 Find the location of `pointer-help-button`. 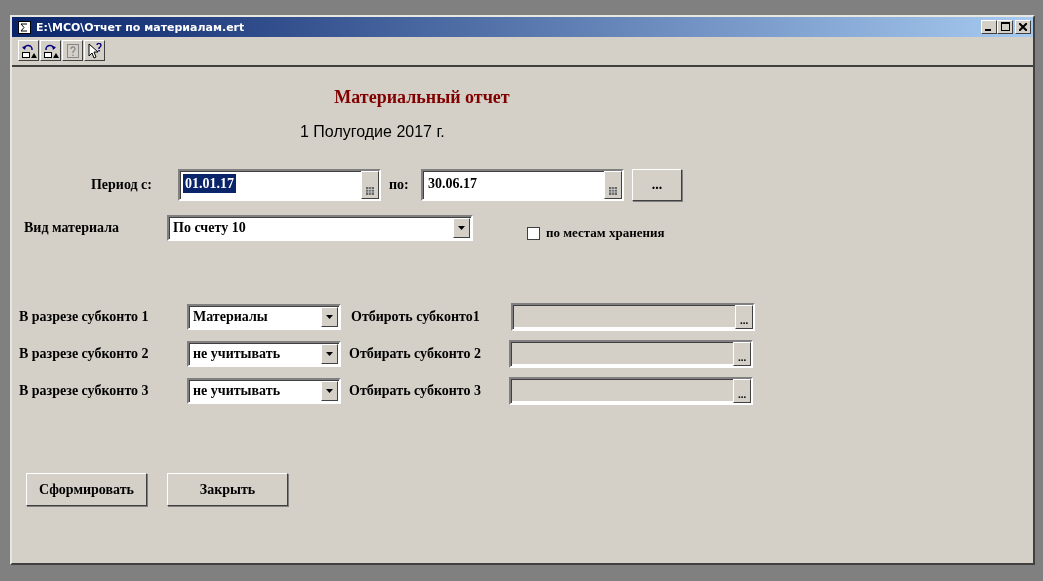

pointer-help-button is located at coordinates (94, 50).